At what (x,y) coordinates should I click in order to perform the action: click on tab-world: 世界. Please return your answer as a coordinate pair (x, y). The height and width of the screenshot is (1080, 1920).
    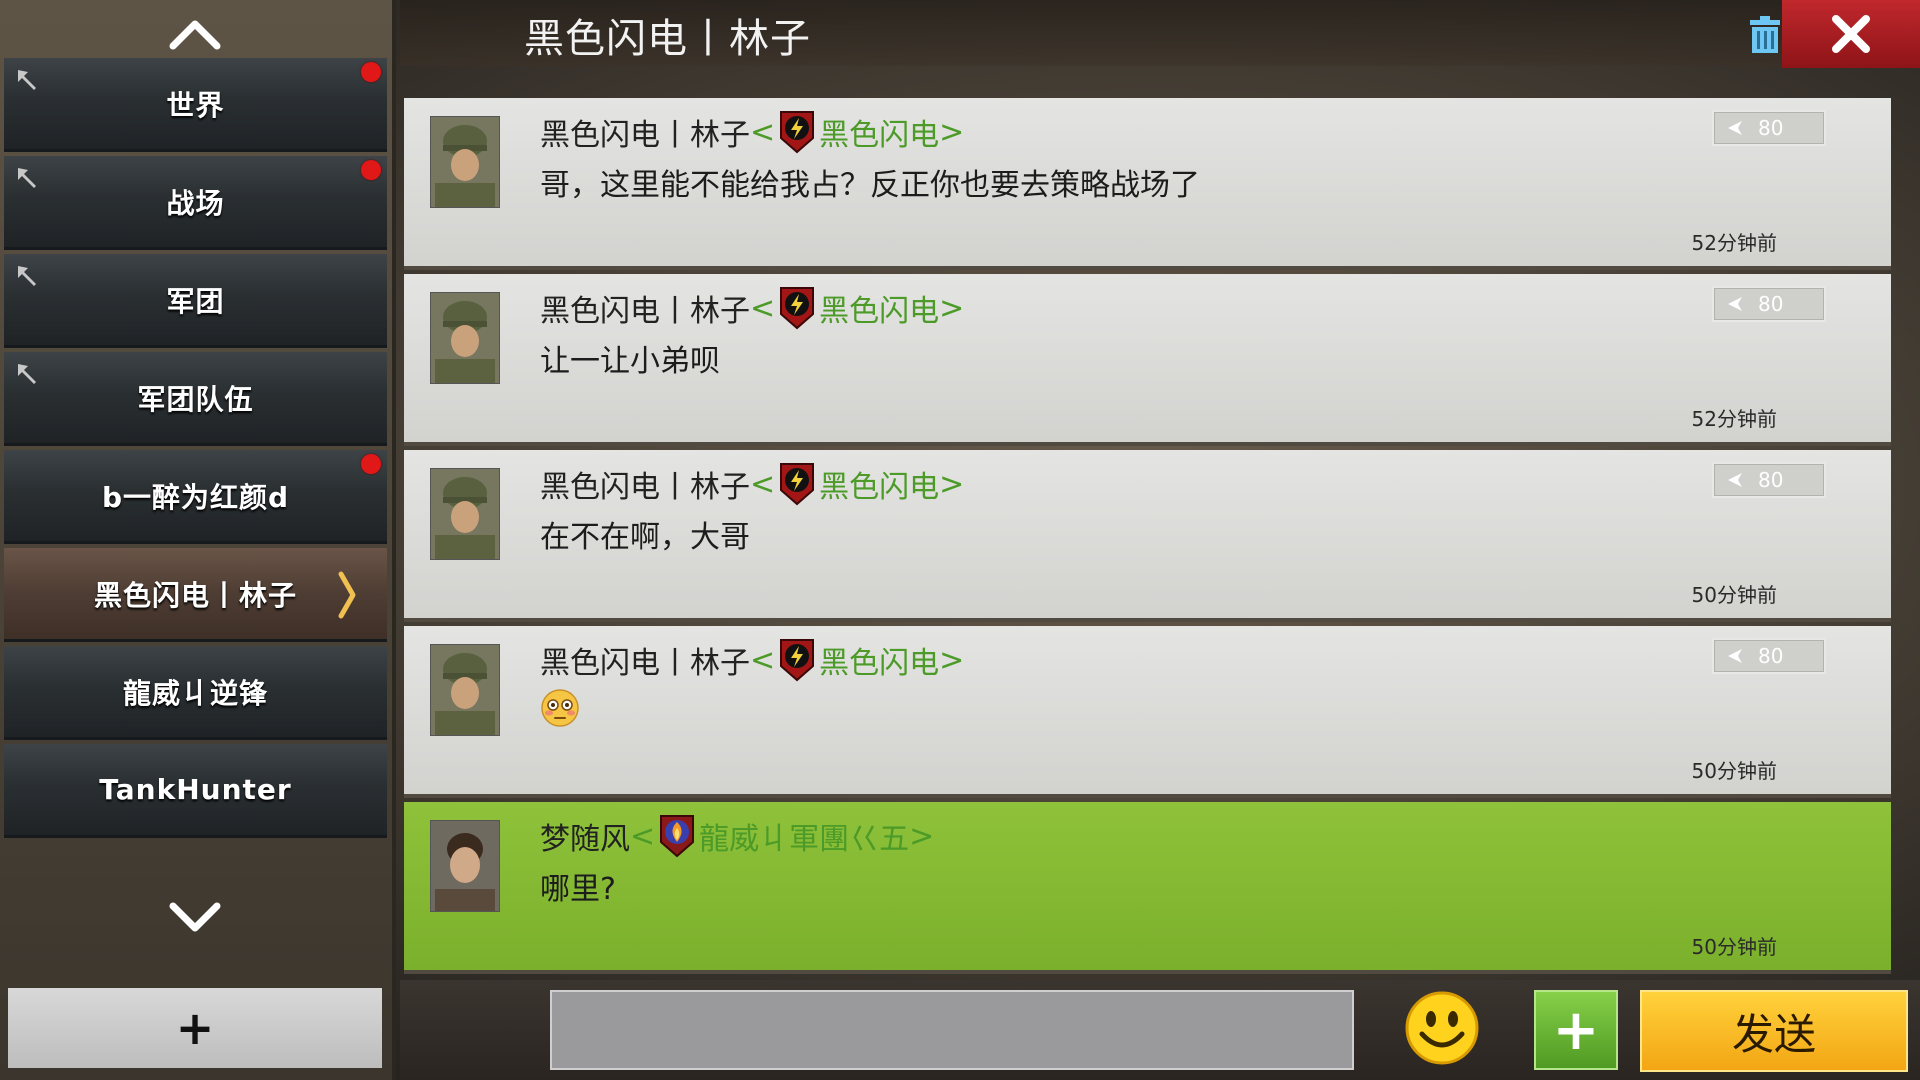
    Looking at the image, I should click on (195, 105).